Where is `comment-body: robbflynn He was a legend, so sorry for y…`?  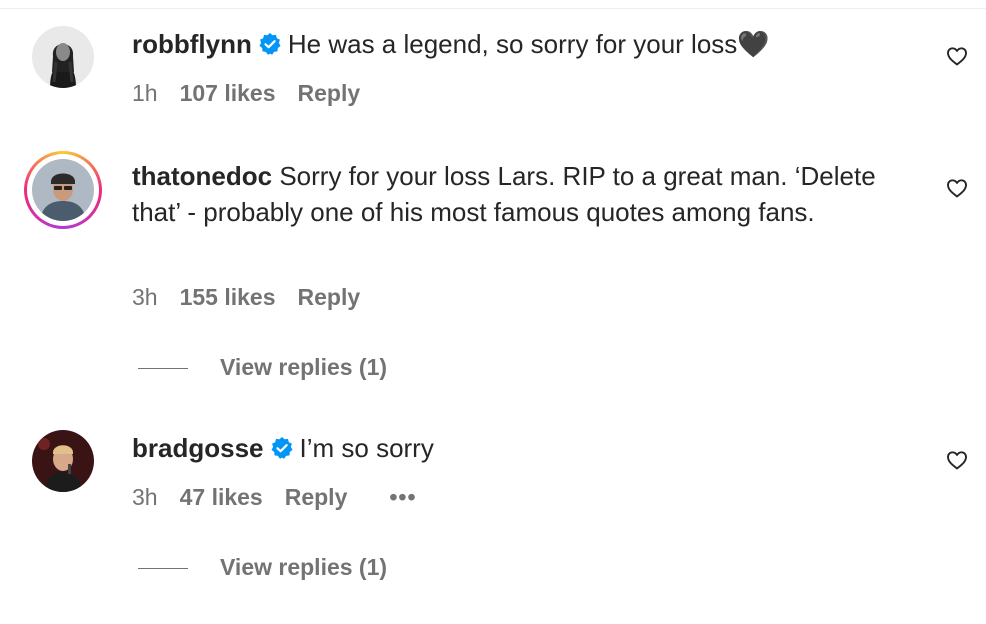 comment-body: robbflynn He was a legend, so sorry for y… is located at coordinates (522, 44).